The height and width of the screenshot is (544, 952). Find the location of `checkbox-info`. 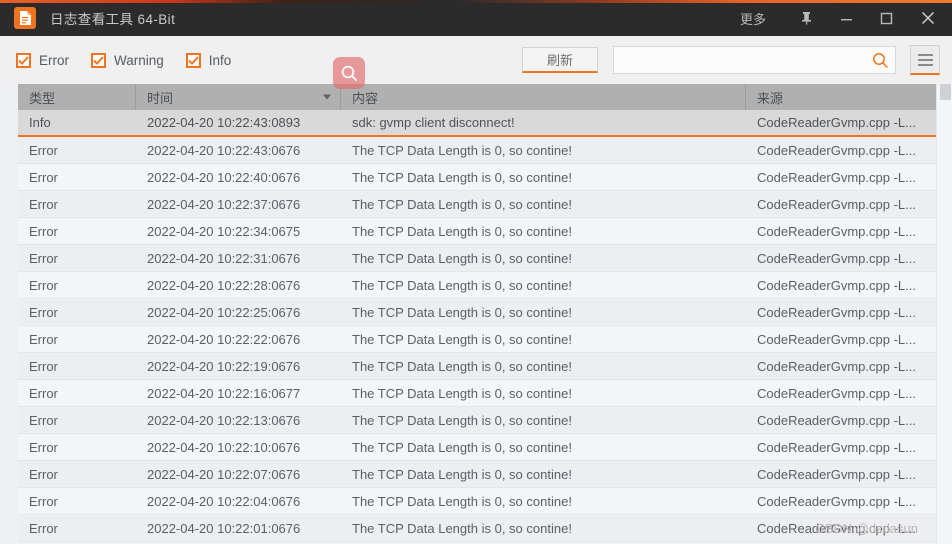

checkbox-info is located at coordinates (193, 60).